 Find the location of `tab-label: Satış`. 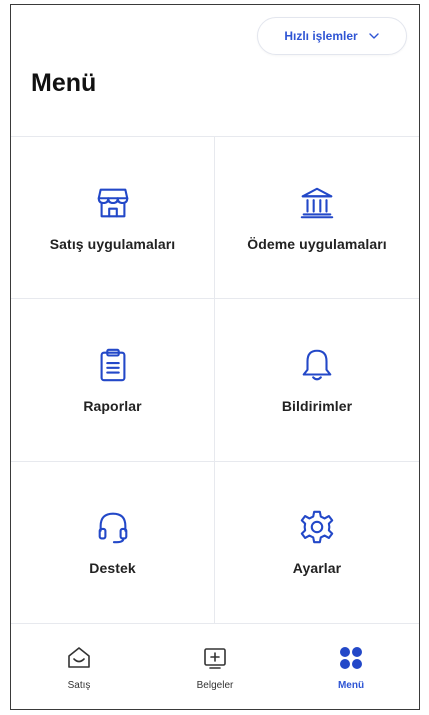

tab-label: Satış is located at coordinates (79, 685).